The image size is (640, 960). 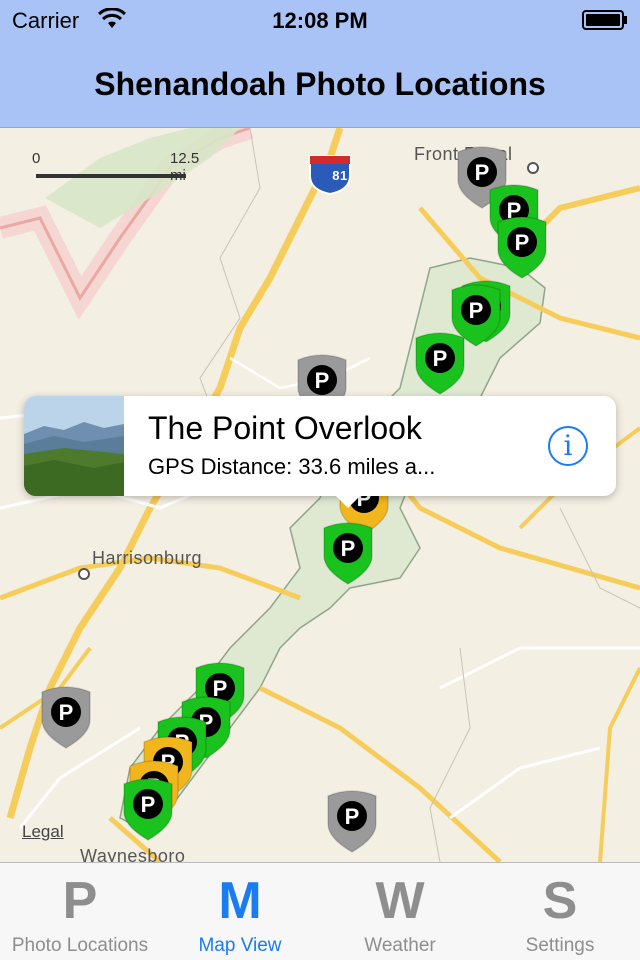 I want to click on battery-icon, so click(x=604, y=20).